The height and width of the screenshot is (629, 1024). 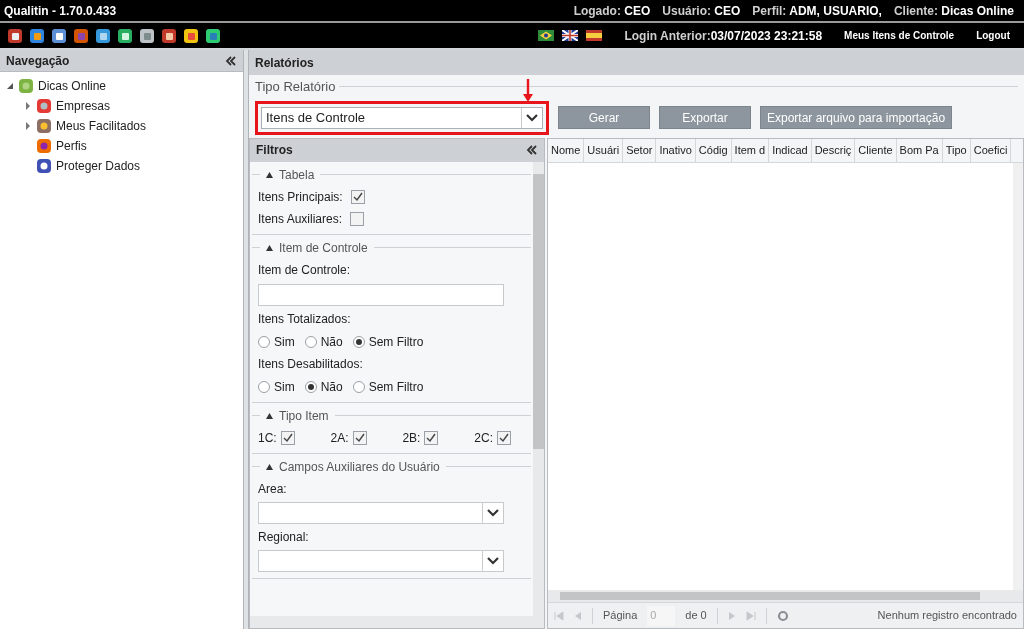 I want to click on window-title: Qualitin - 1.70.0.433, so click(x=60, y=11).